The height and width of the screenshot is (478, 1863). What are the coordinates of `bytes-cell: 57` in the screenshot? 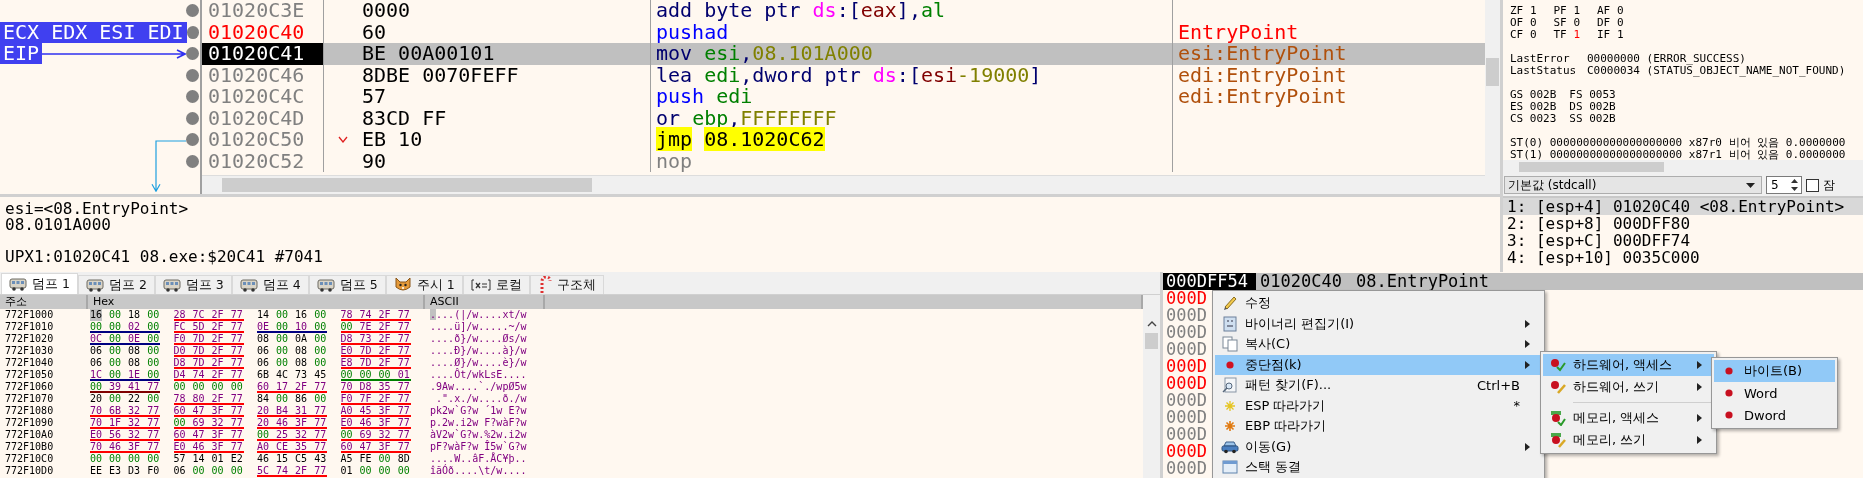 It's located at (374, 97).